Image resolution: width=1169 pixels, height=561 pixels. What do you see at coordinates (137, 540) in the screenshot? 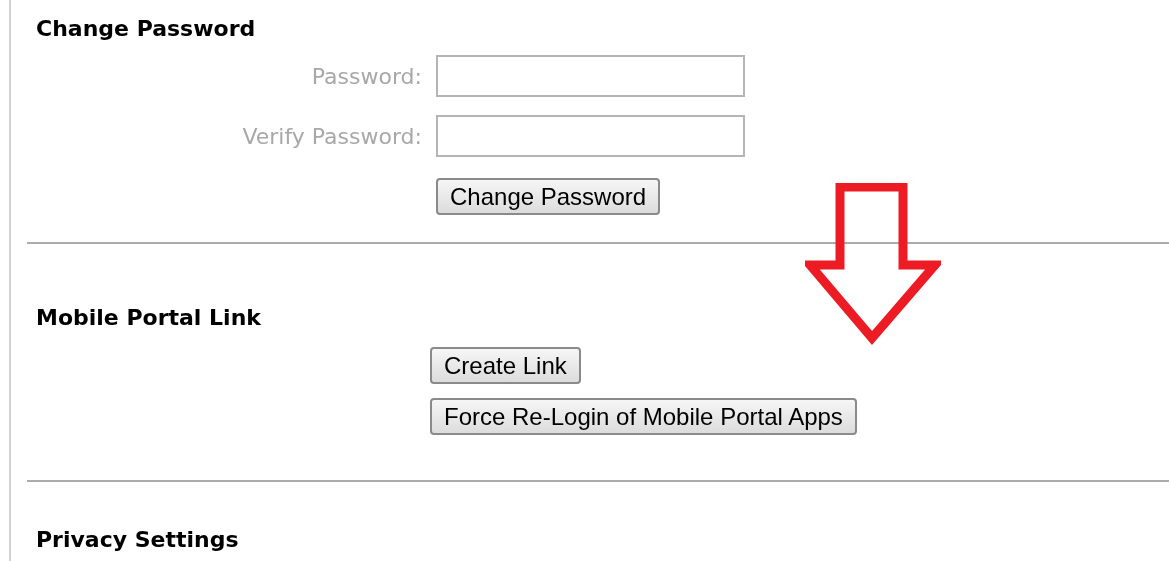
I see `section-heading: Privacy Settings` at bounding box center [137, 540].